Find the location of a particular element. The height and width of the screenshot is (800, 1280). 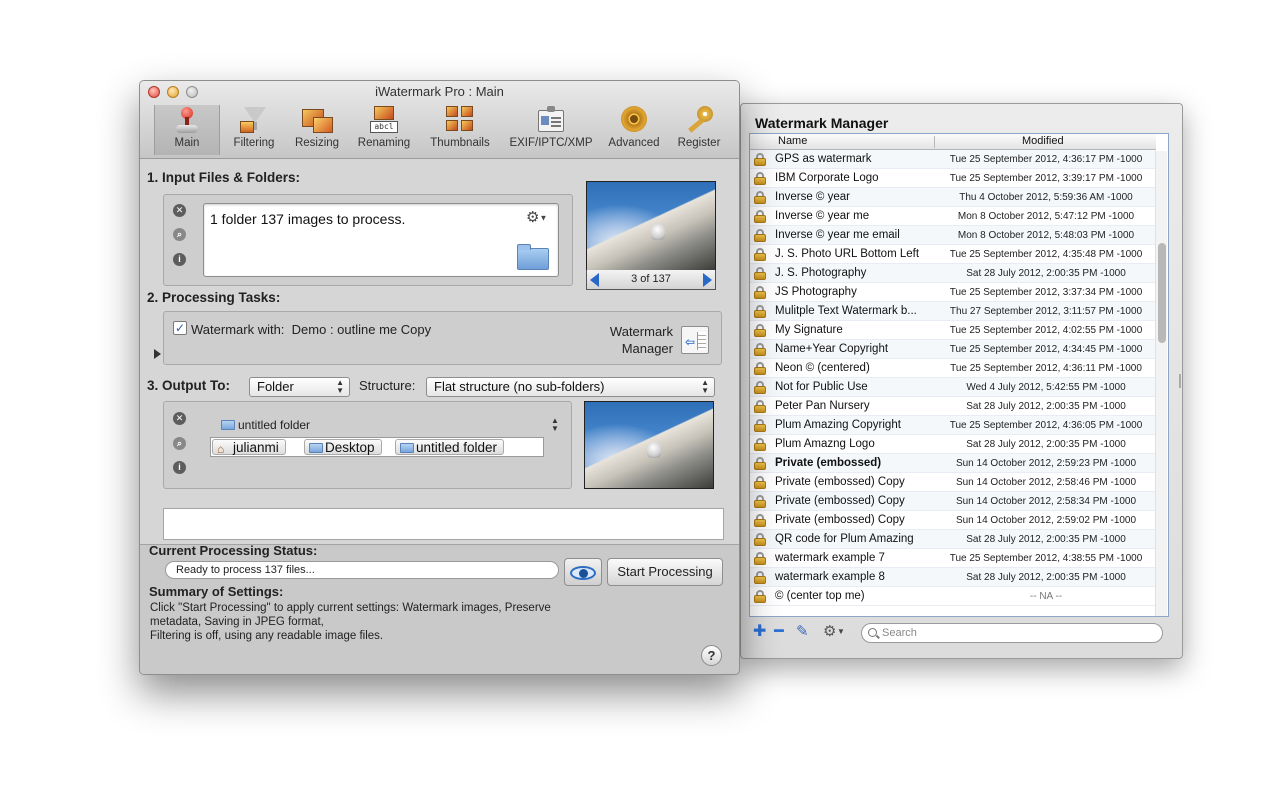

info-output-icon: i is located at coordinates (179, 467).